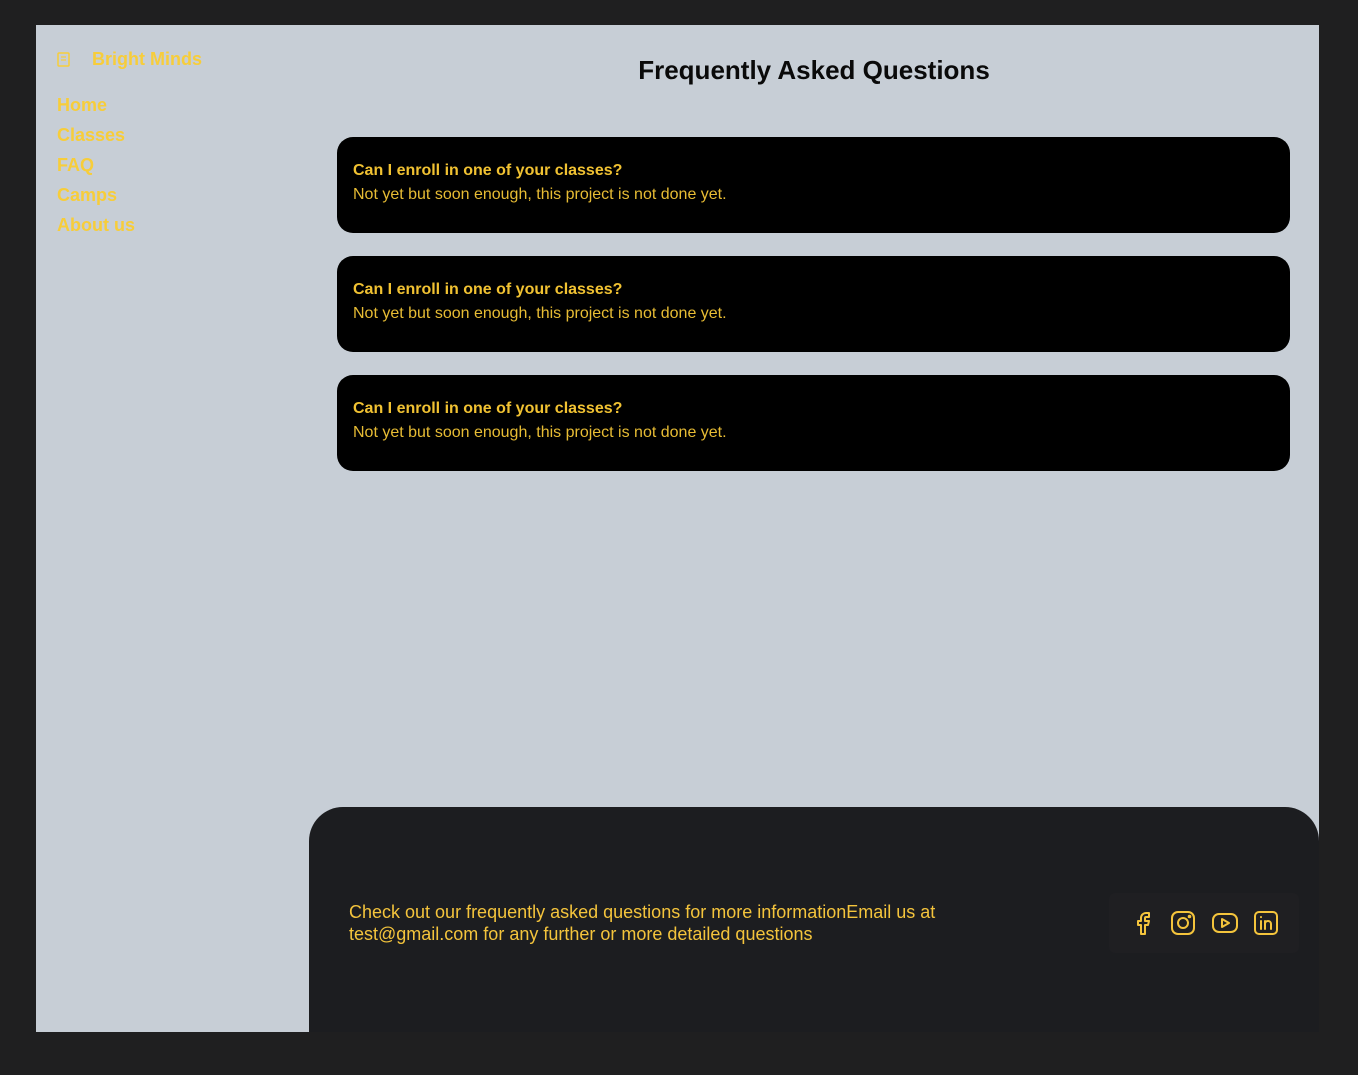 Image resolution: width=1358 pixels, height=1075 pixels. What do you see at coordinates (75, 165) in the screenshot?
I see `nav-faq: FAQ` at bounding box center [75, 165].